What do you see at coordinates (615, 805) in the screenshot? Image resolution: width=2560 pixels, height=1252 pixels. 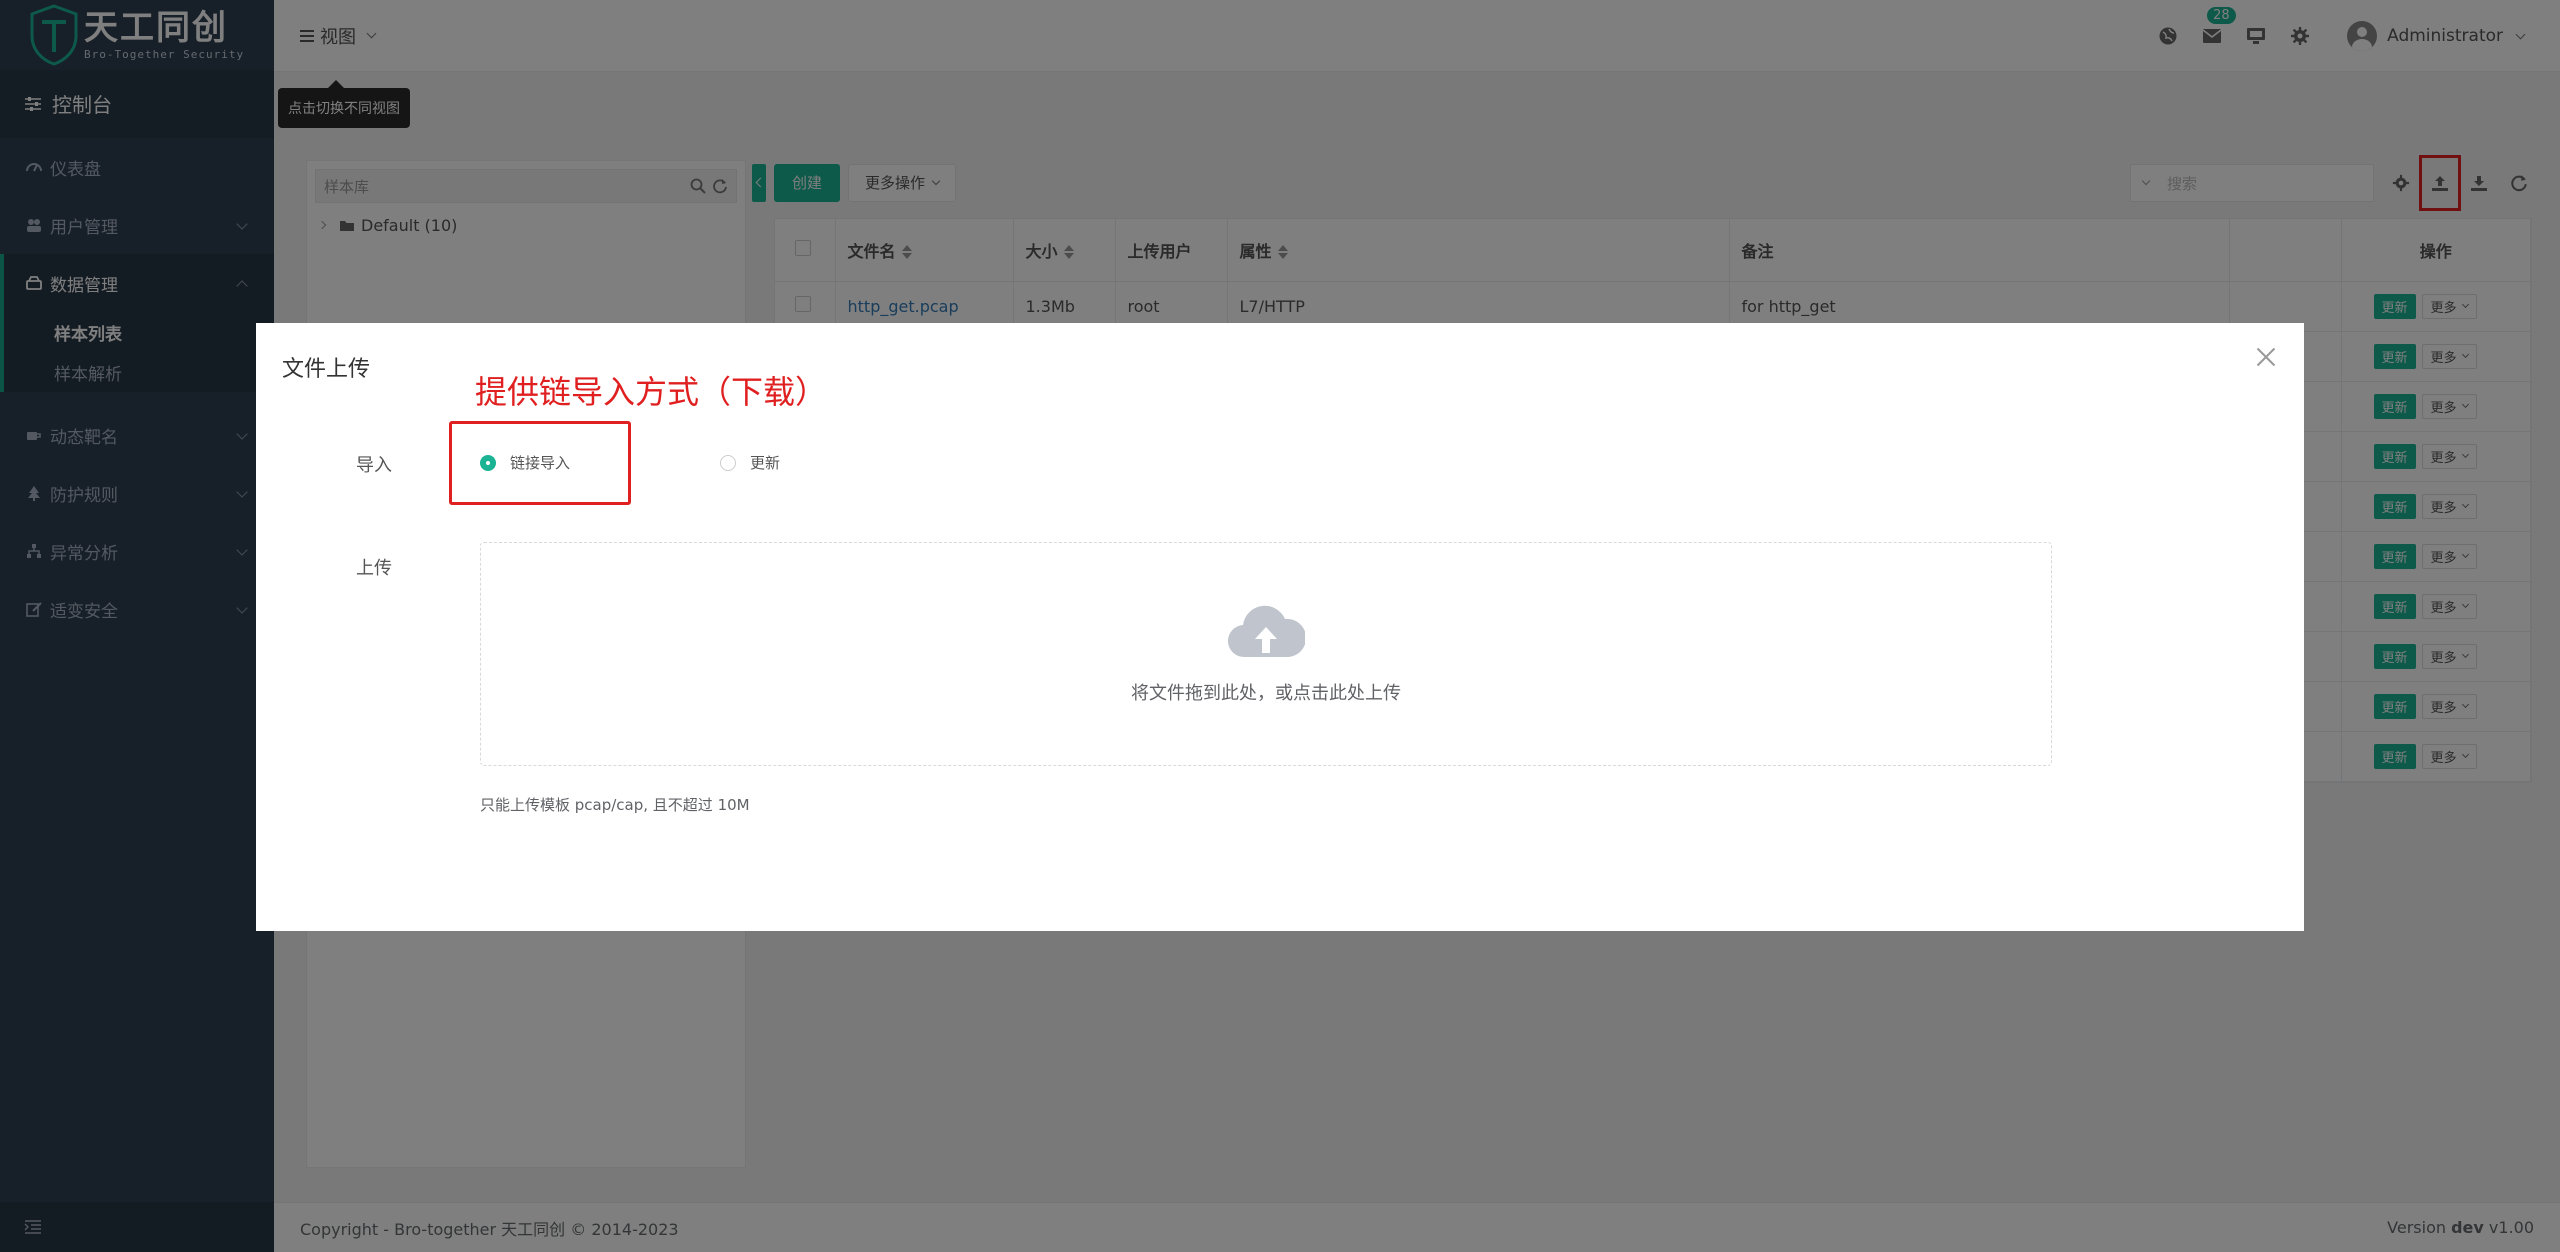 I see `upload-tip: 只能上传模板 pcap/cap, 且不超过 10M` at bounding box center [615, 805].